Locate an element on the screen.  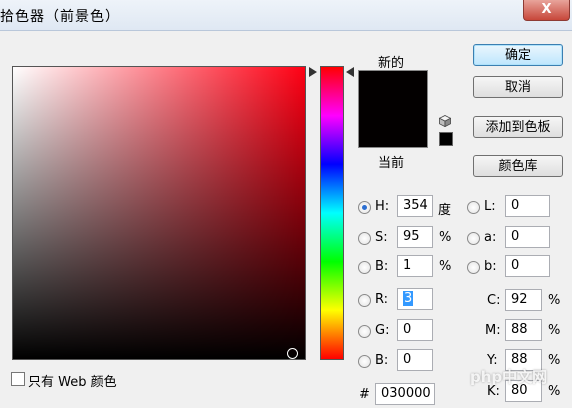
hue-input: 354 is located at coordinates (415, 206).